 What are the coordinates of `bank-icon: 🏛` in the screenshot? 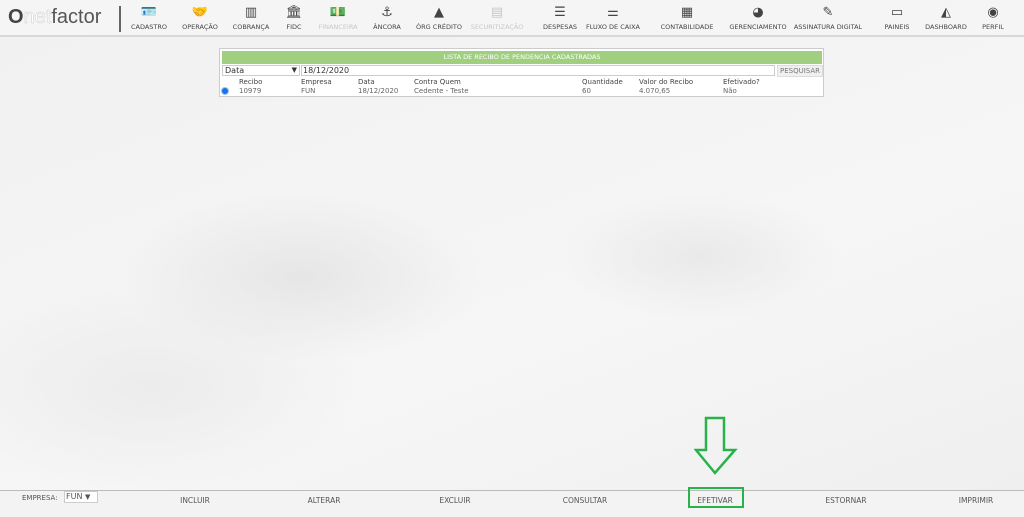 It's located at (294, 12).